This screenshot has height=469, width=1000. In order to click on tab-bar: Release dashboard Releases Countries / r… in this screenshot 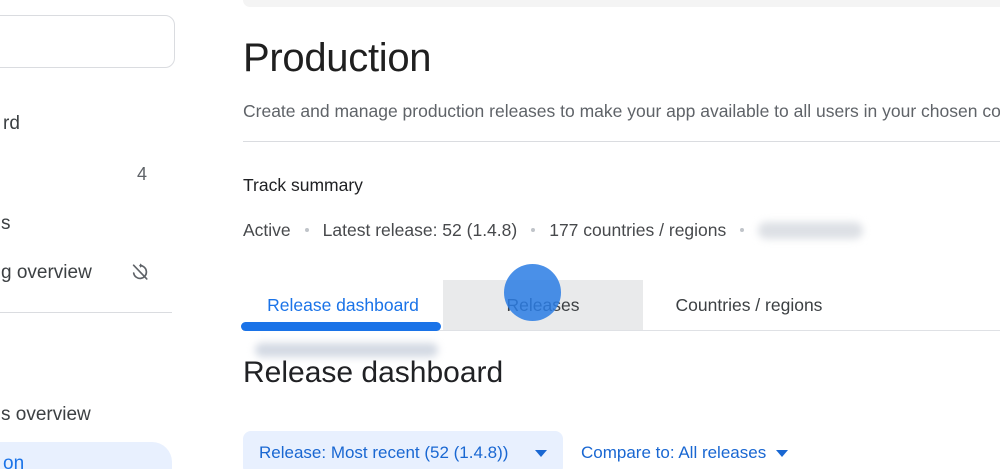, I will do `click(620, 305)`.